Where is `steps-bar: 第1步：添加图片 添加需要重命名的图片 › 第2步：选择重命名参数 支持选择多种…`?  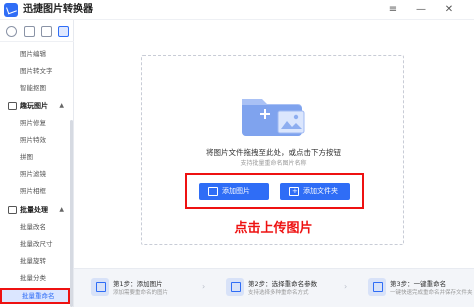 steps-bar: 第1步：添加图片 添加需要重命名的图片 › 第2步：选择重命名参数 支持选择多种… is located at coordinates (274, 287).